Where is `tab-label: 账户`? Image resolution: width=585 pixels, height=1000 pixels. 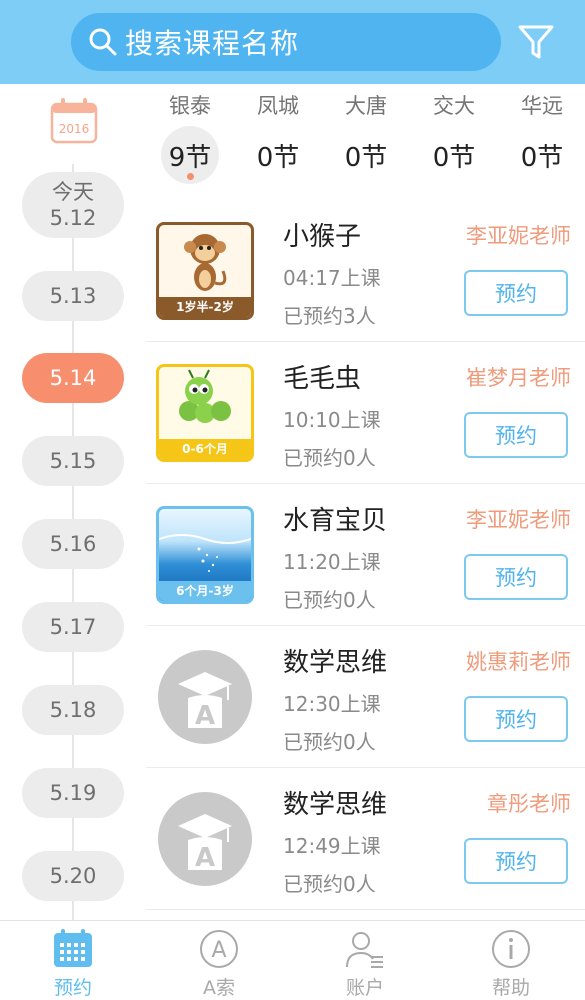
tab-label: 账户 is located at coordinates (364, 988).